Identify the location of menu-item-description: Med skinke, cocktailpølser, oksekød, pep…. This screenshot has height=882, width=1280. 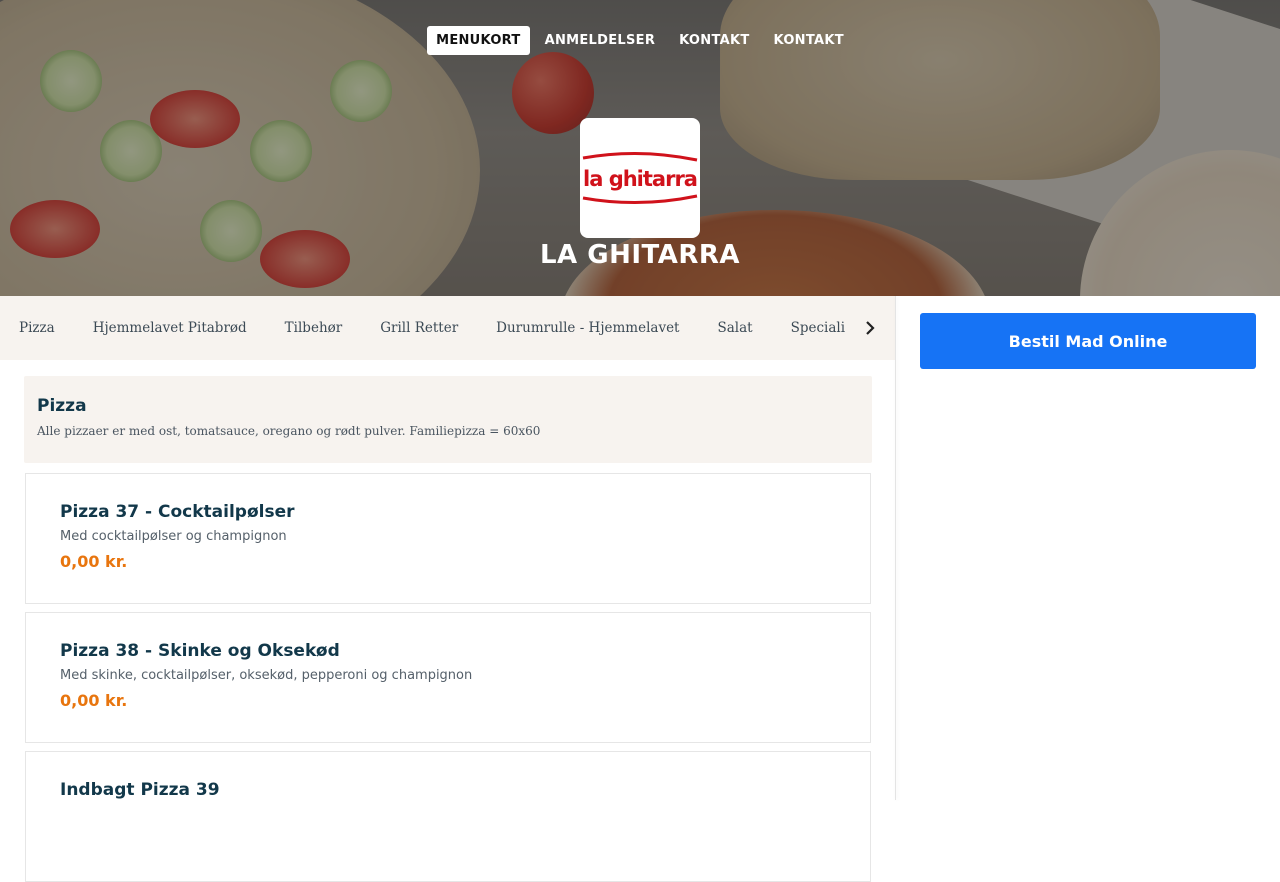
(266, 675).